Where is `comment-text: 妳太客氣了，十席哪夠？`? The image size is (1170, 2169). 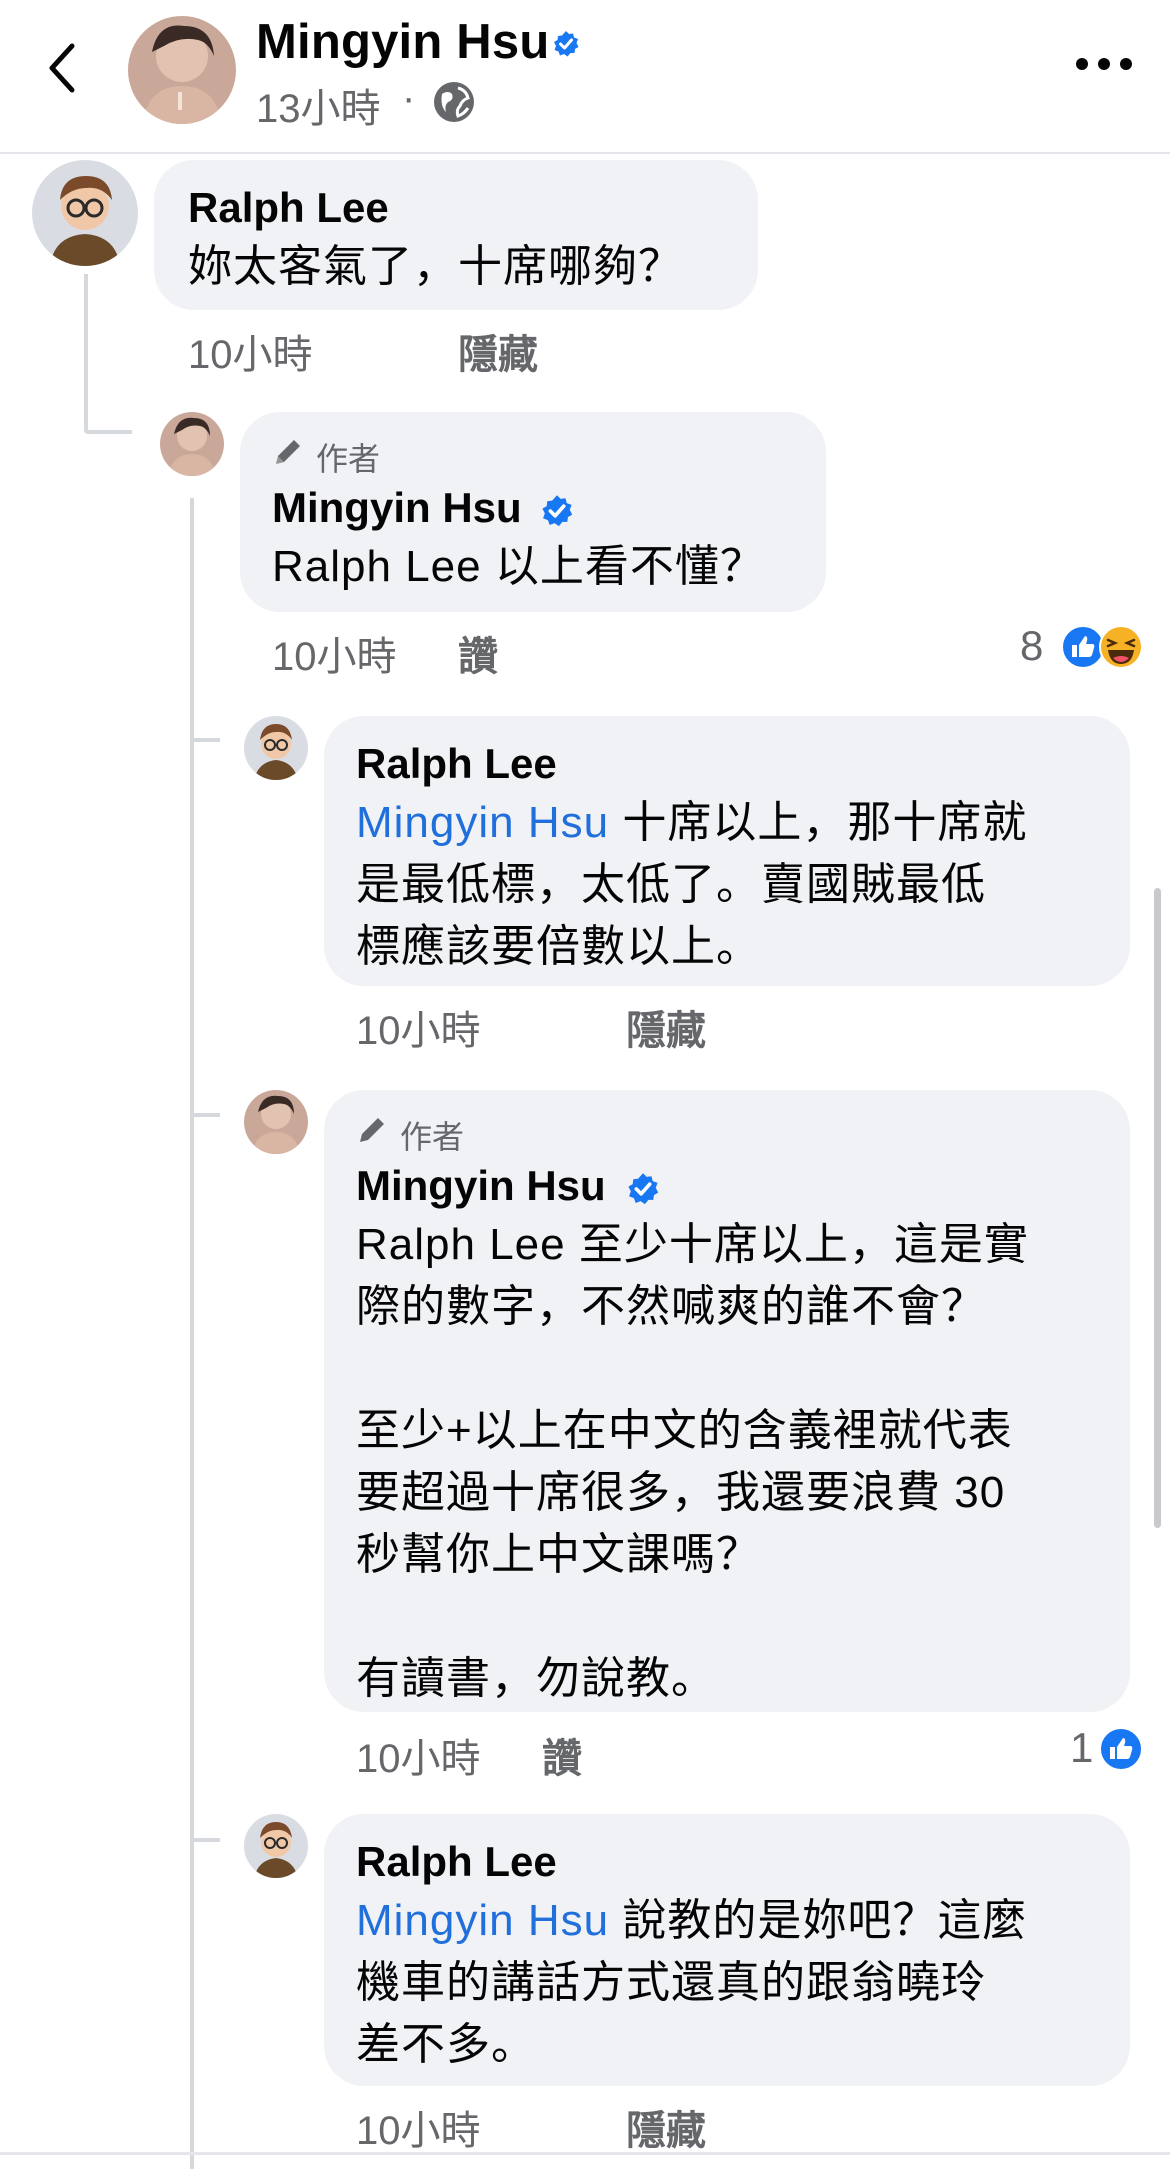
comment-text: 妳太客氣了，十席哪夠？ is located at coordinates (435, 266).